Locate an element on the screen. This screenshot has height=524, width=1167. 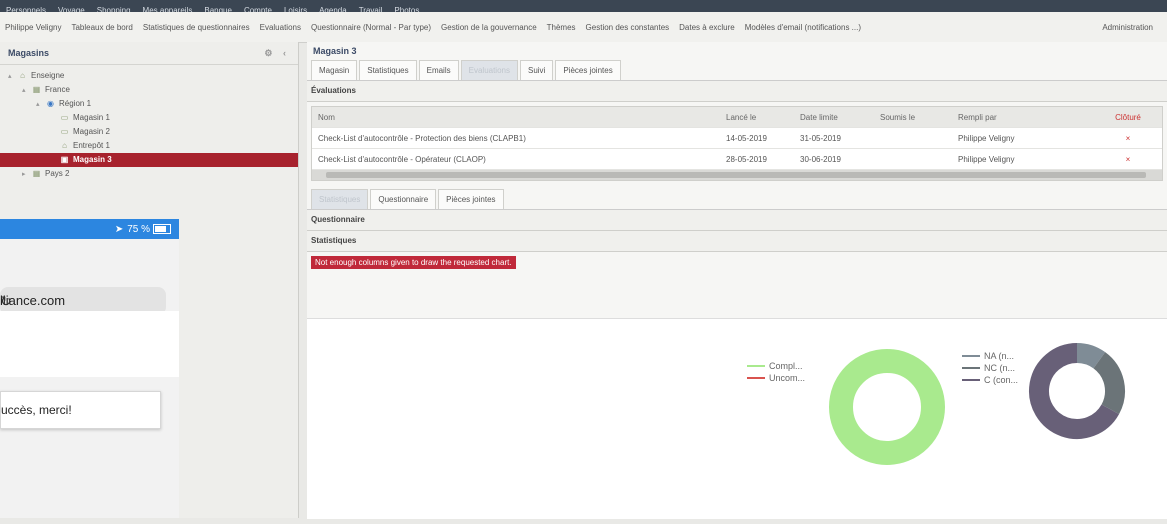
battery-text: 75 % is located at coordinates (138, 229).